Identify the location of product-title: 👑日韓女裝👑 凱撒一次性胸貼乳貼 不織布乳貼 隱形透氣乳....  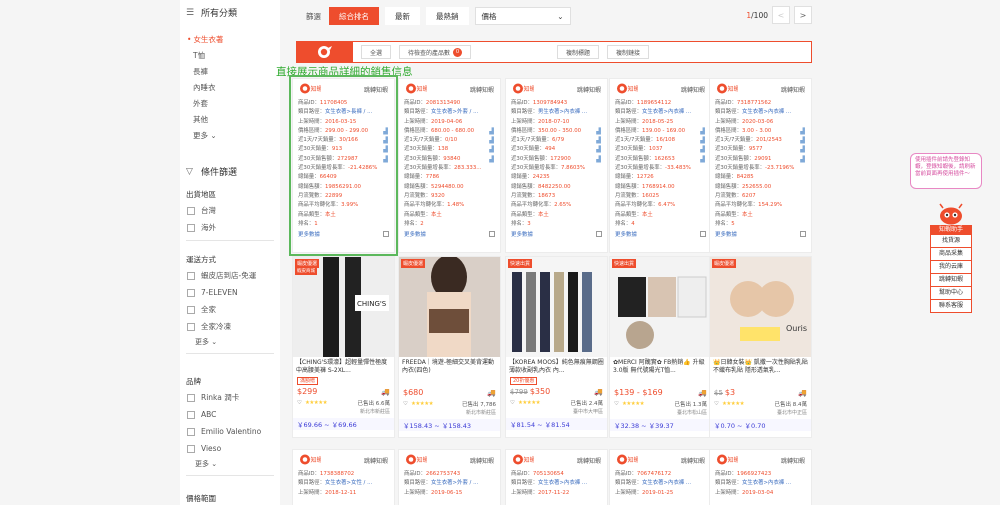
(760, 366).